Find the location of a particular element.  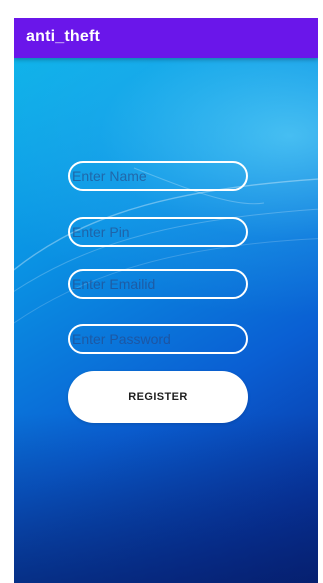

password-input is located at coordinates (158, 339).